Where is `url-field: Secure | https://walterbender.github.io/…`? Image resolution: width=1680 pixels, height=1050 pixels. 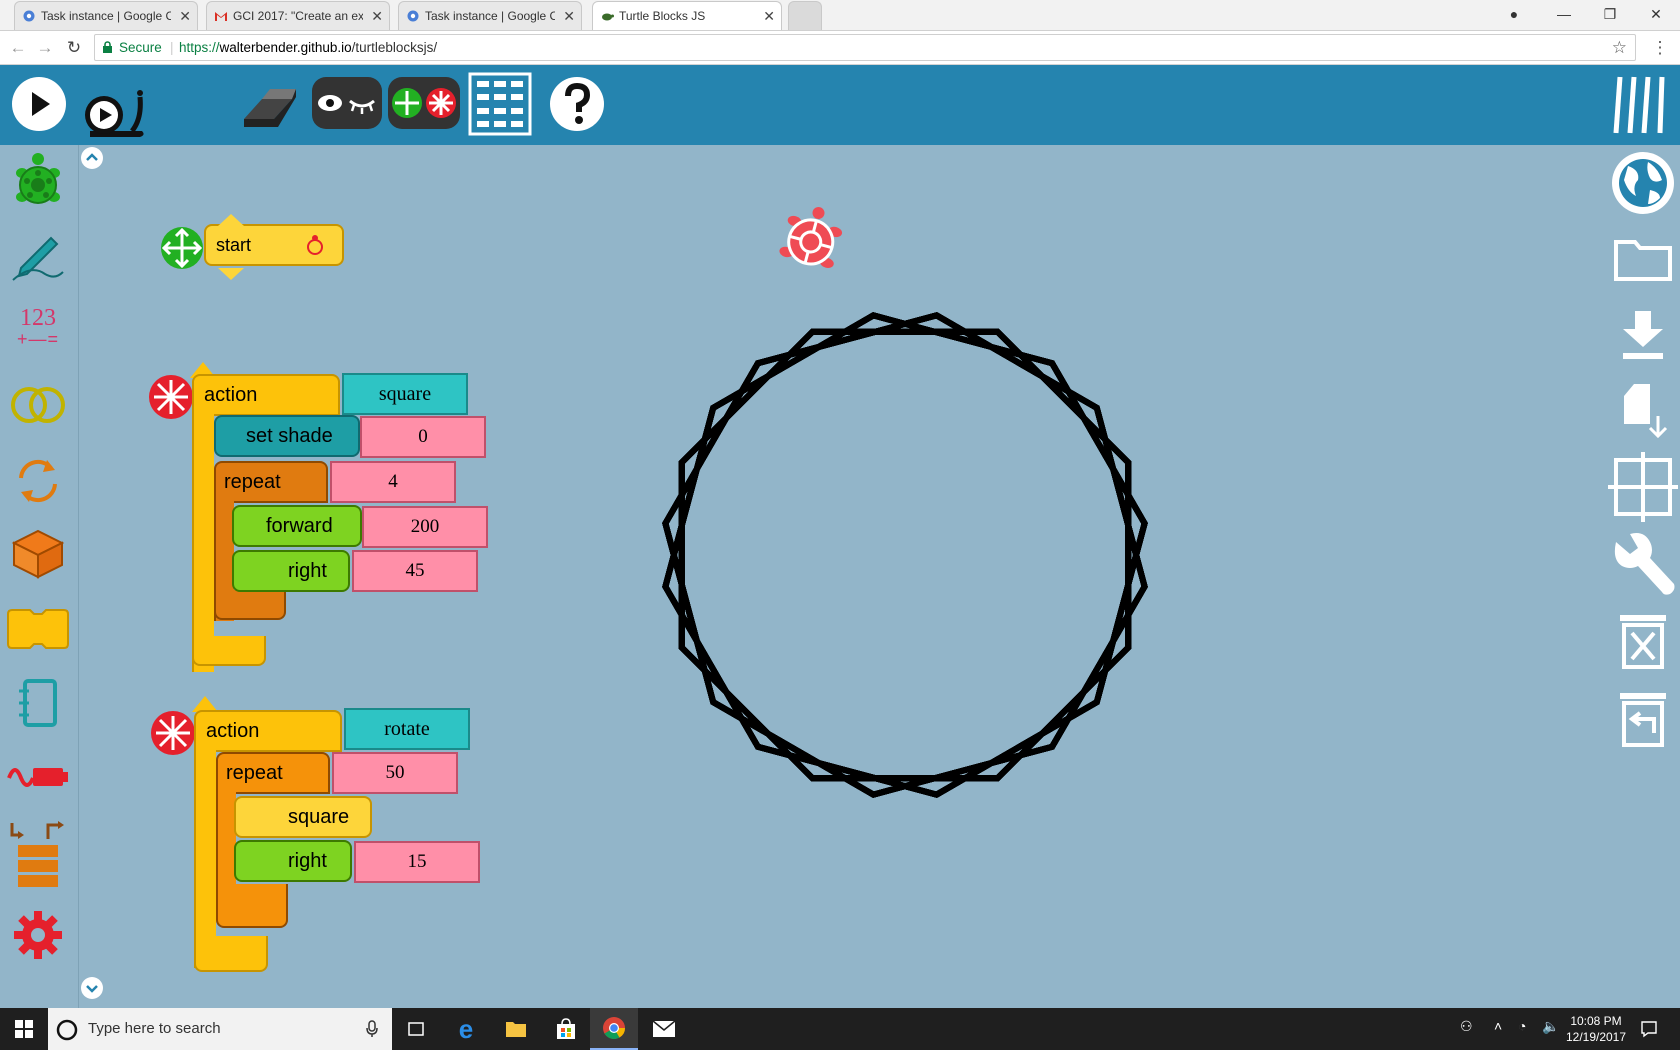
url-field: Secure | https://walterbender.github.io/… is located at coordinates (865, 47).